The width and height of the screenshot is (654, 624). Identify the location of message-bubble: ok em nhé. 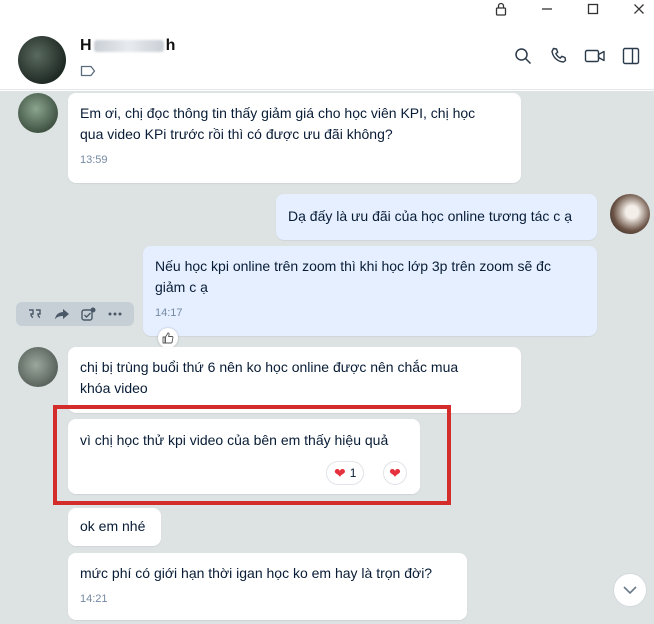
(114, 527).